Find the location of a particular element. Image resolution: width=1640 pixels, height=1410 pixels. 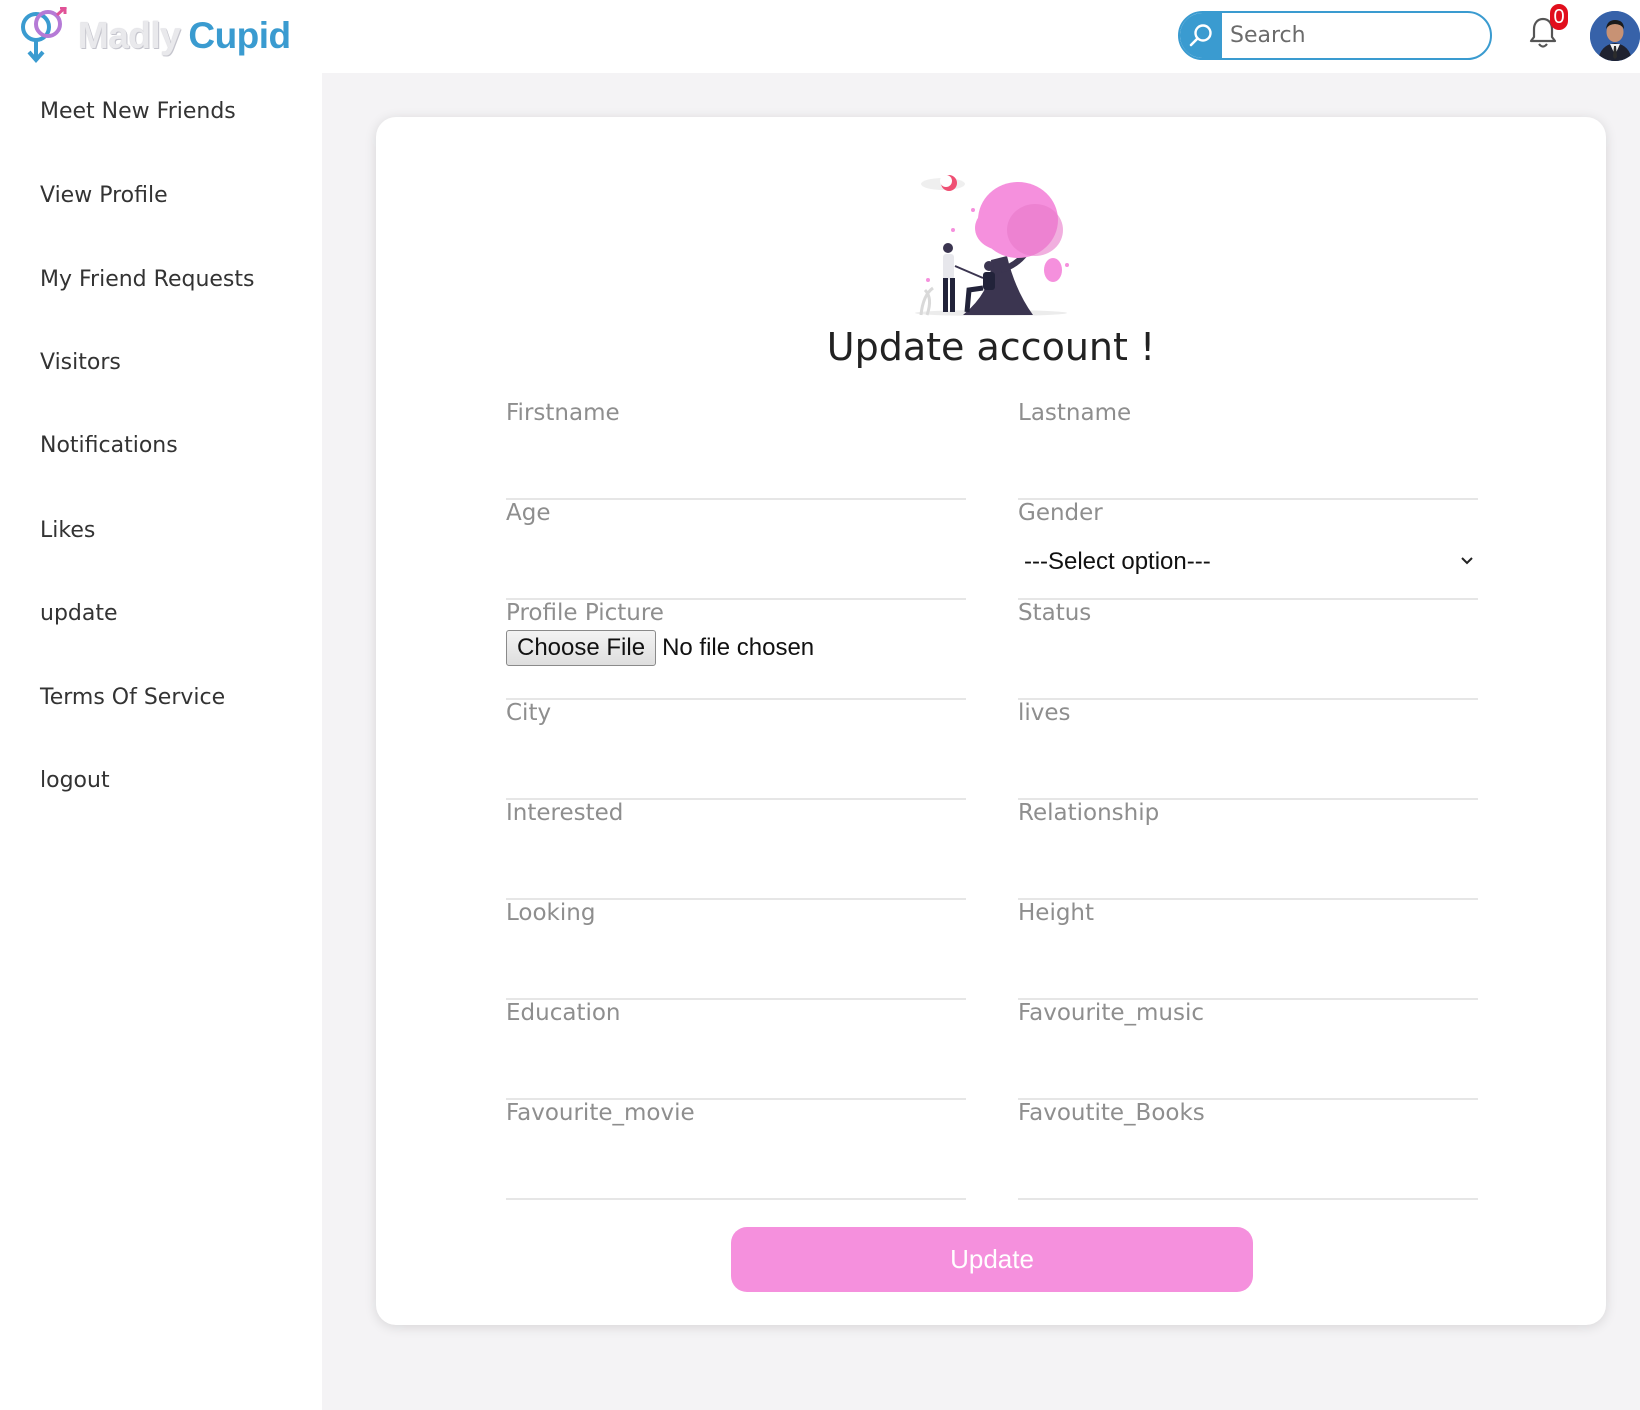

couple-under-tree-illustration is located at coordinates (992, 245).